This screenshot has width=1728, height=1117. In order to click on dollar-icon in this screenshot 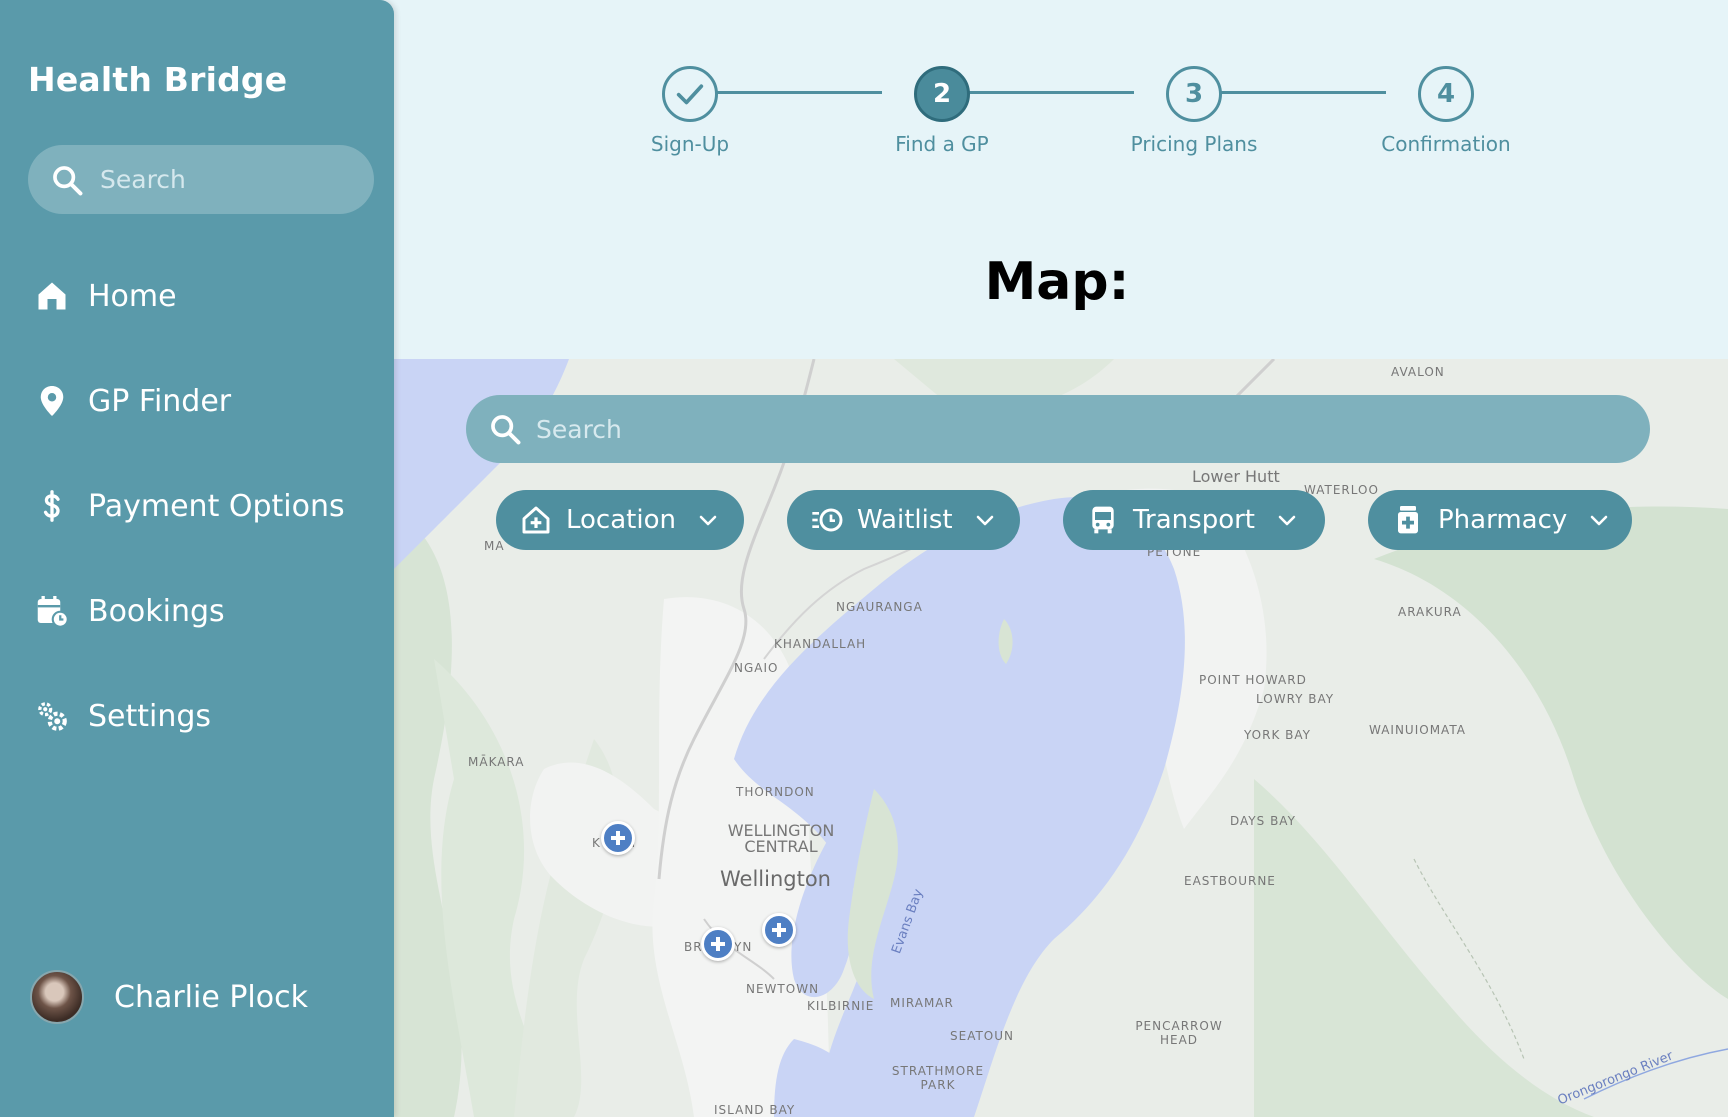, I will do `click(51, 506)`.